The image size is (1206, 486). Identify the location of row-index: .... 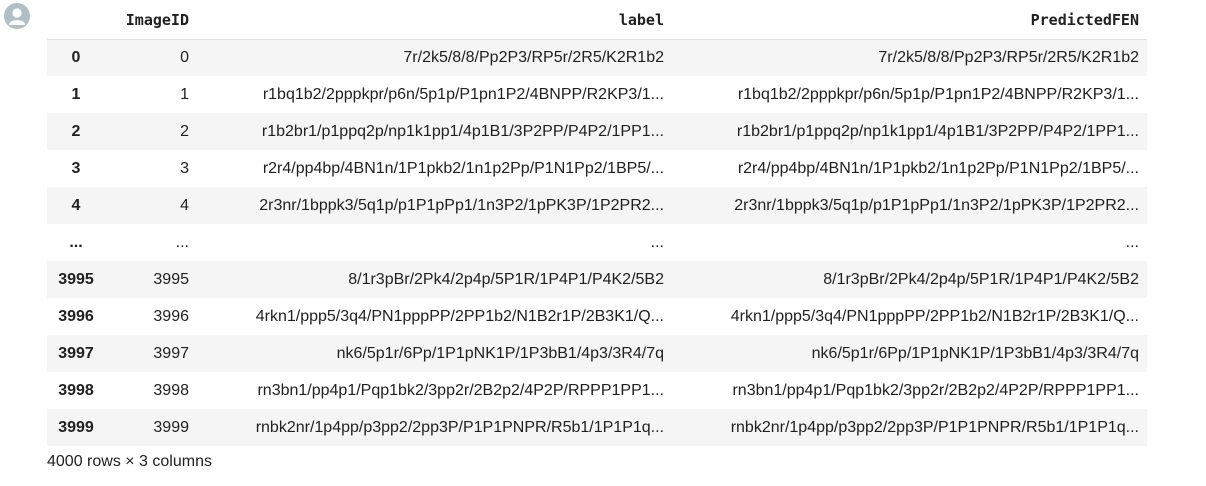
(76, 242).